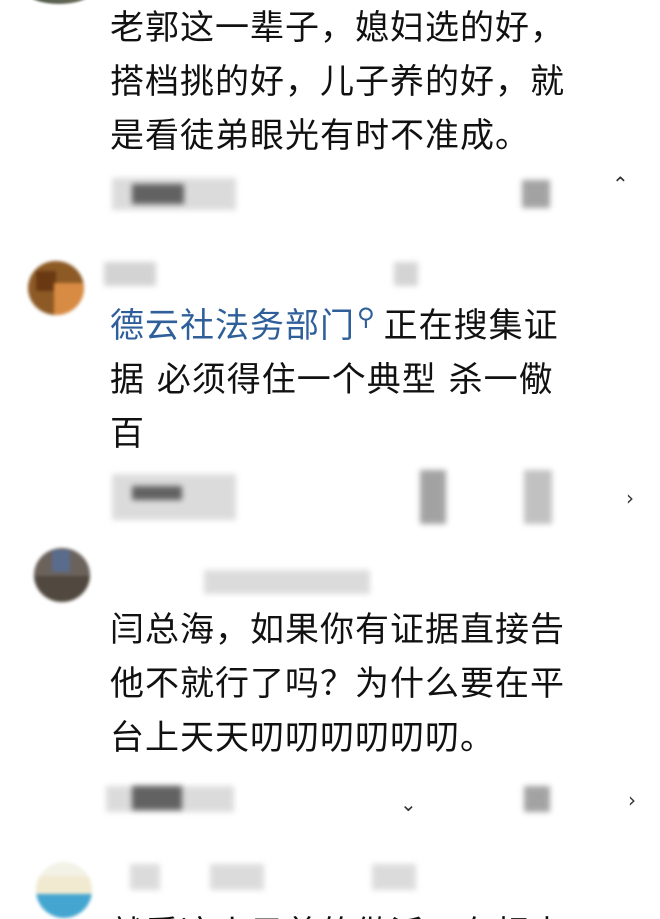  Describe the element at coordinates (366, 317) in the screenshot. I see `search-icon: ⚲` at that location.